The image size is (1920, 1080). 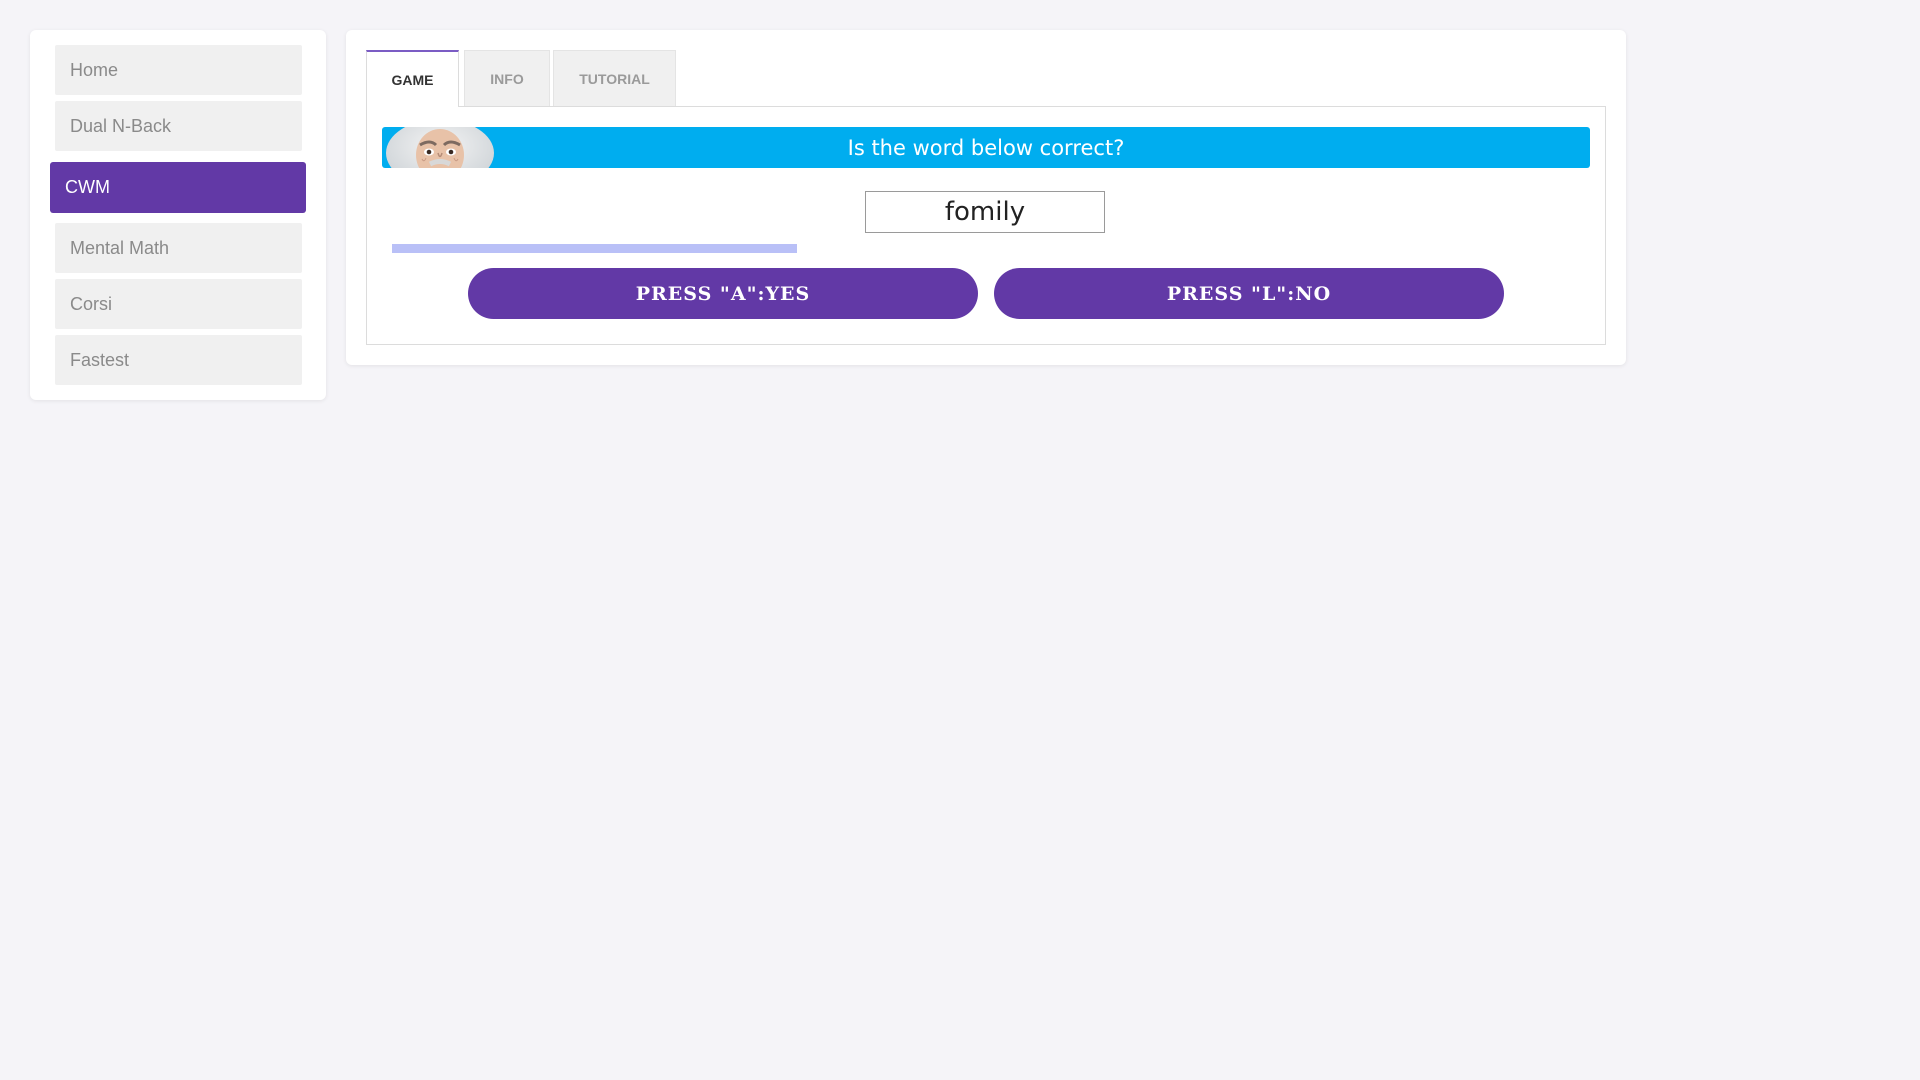 I want to click on yes-button-label: PRESS "A":YES, so click(x=723, y=293).